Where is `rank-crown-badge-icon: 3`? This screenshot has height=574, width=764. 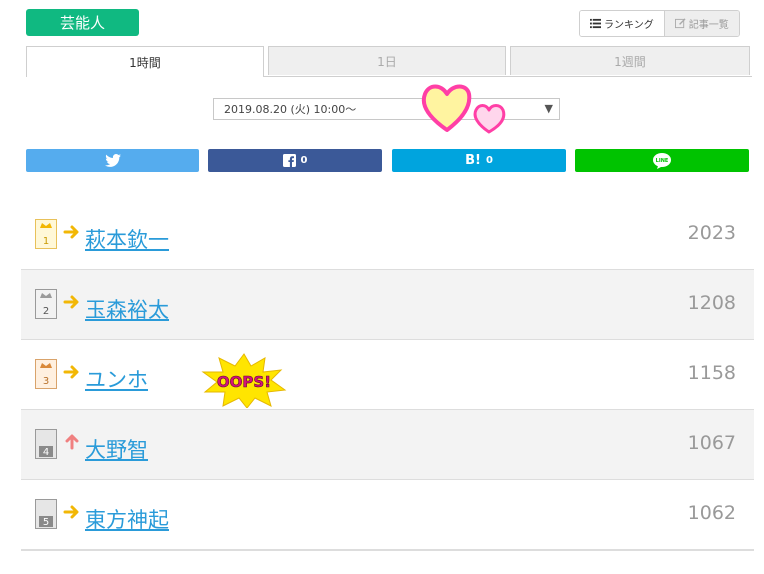 rank-crown-badge-icon: 3 is located at coordinates (46, 374).